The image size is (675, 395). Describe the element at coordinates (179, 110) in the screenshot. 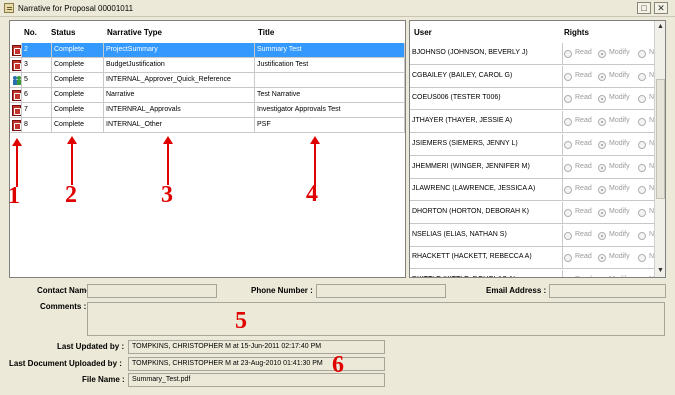

I see `row-narrative-type: INTERNRAL_Approvals` at that location.